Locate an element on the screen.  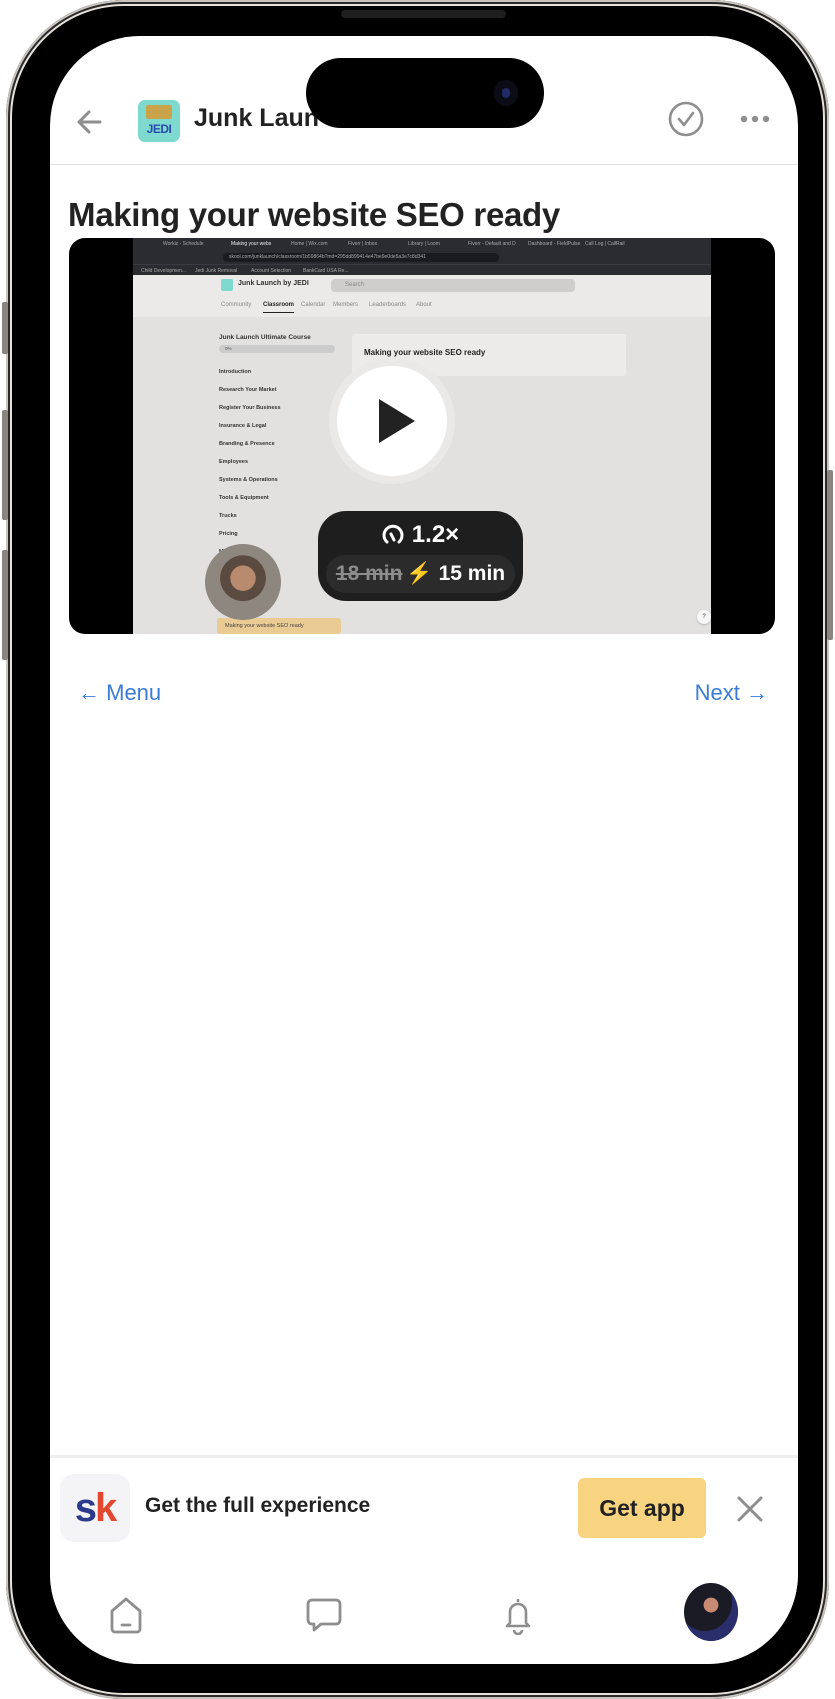
get-app-button: Get app is located at coordinates (642, 1508).